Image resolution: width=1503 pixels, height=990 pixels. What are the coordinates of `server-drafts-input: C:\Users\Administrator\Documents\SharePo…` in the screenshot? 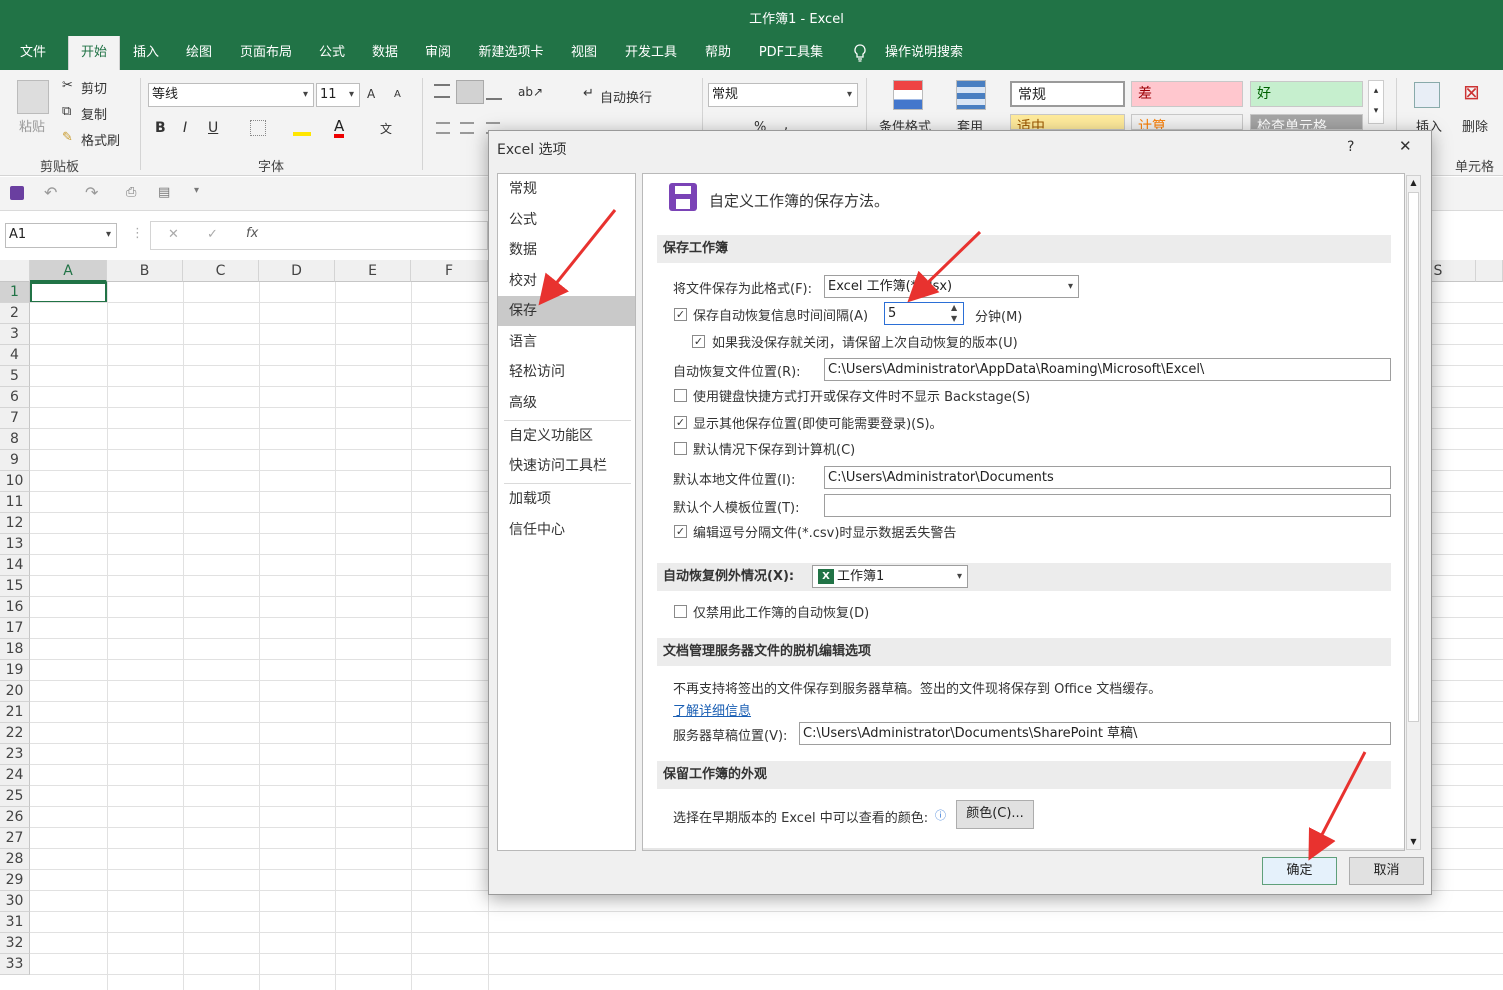 It's located at (1095, 733).